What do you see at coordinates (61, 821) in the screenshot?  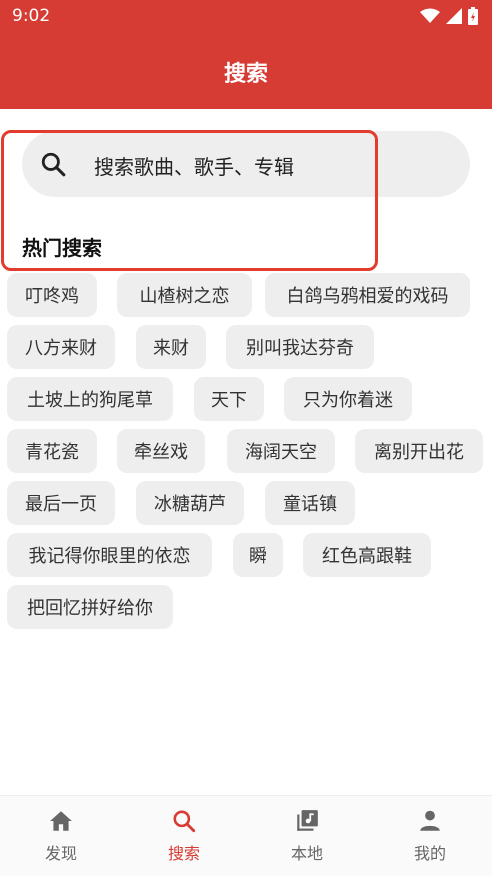 I see `home-icon` at bounding box center [61, 821].